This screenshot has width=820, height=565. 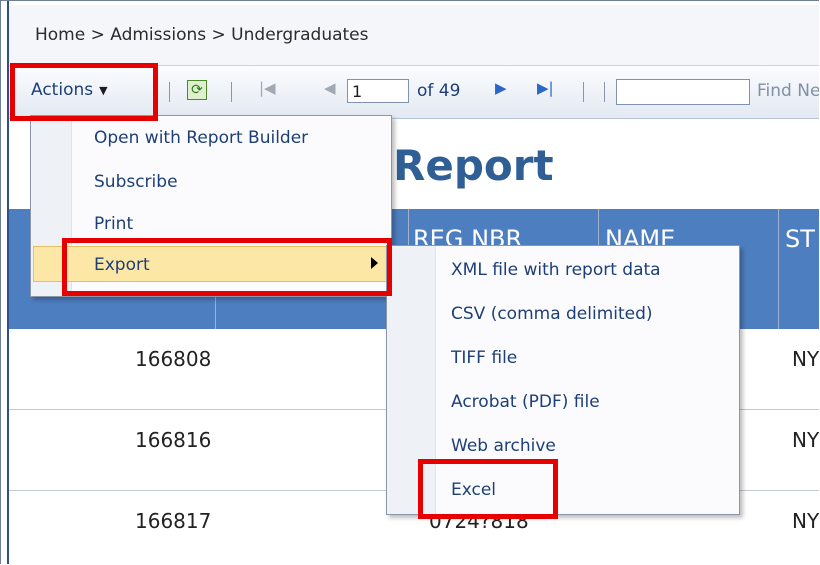 What do you see at coordinates (267, 88) in the screenshot?
I see `first-page-icon: |◀` at bounding box center [267, 88].